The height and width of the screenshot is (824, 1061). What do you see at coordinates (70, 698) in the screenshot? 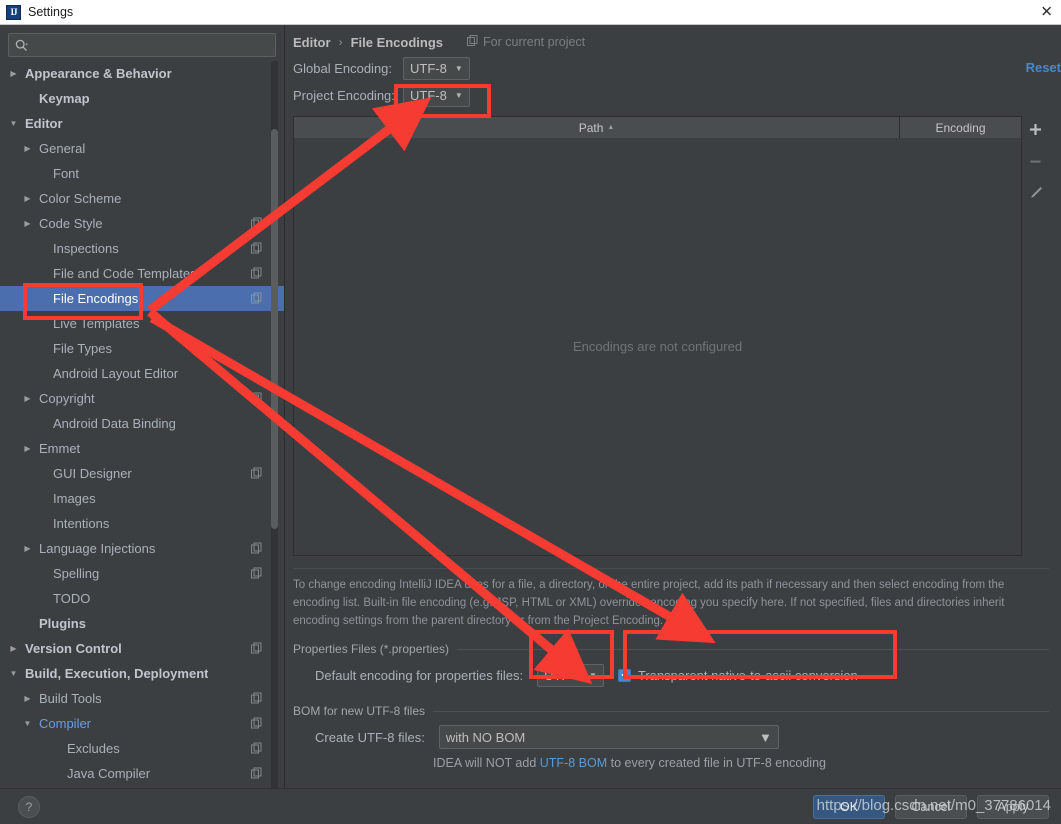
I see `sidebar-item-label: Build Tools` at bounding box center [70, 698].